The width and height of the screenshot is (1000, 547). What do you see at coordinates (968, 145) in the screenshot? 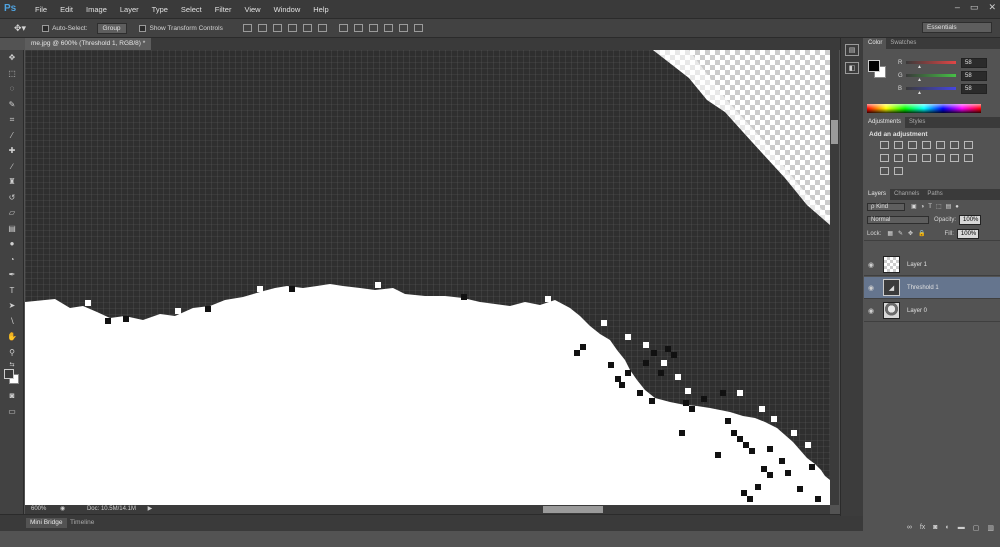
I see `color-balance-icon` at bounding box center [968, 145].